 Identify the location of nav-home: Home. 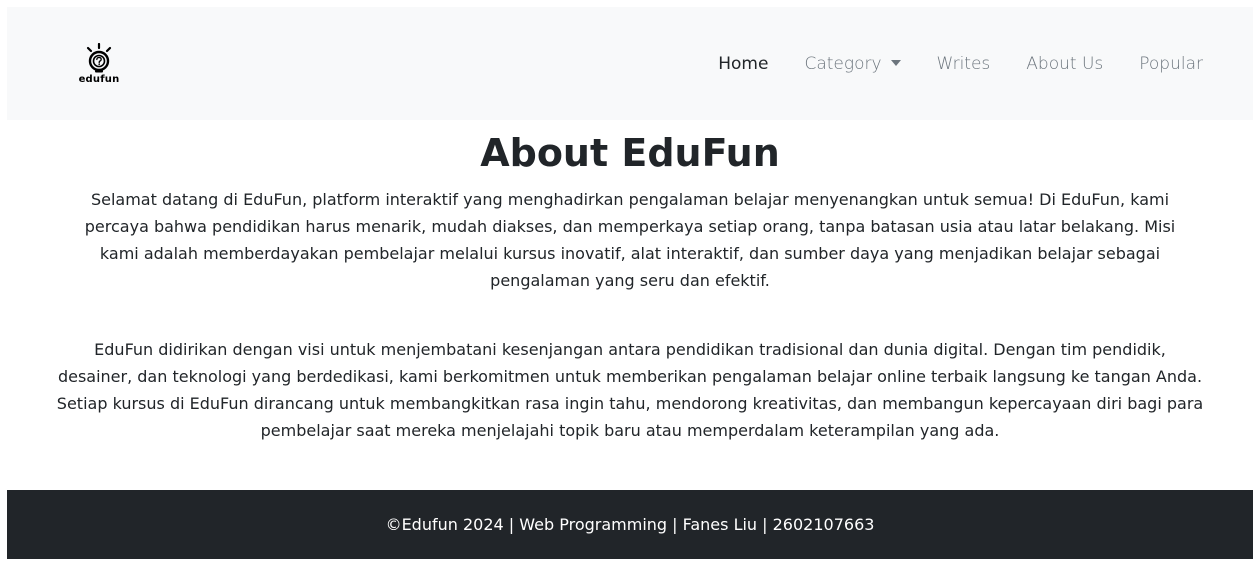
(743, 64).